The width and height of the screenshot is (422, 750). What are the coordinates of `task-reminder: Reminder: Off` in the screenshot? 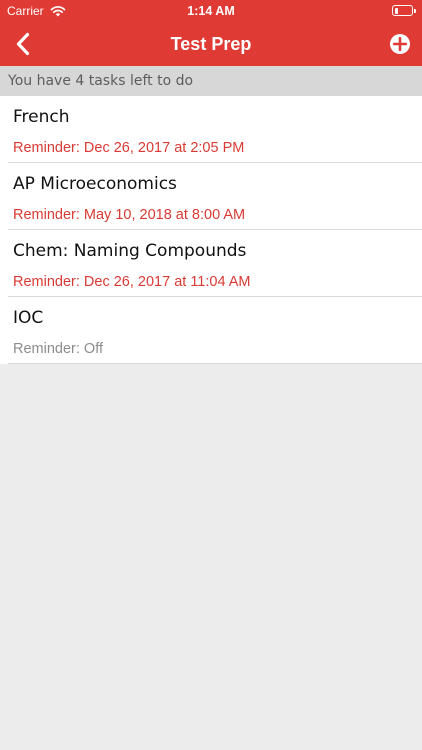 It's located at (58, 349).